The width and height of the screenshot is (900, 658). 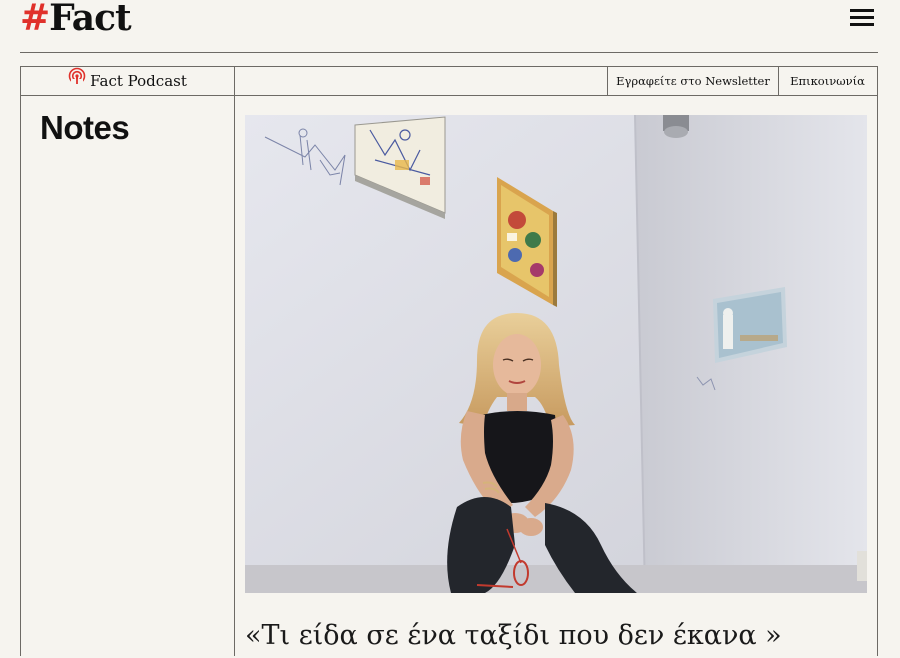 What do you see at coordinates (138, 81) in the screenshot?
I see `podcast-label: Fact Podcast` at bounding box center [138, 81].